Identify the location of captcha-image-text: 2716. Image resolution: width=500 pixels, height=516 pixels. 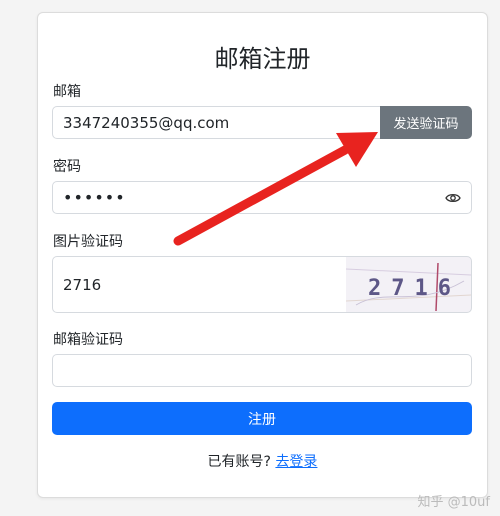
(414, 288).